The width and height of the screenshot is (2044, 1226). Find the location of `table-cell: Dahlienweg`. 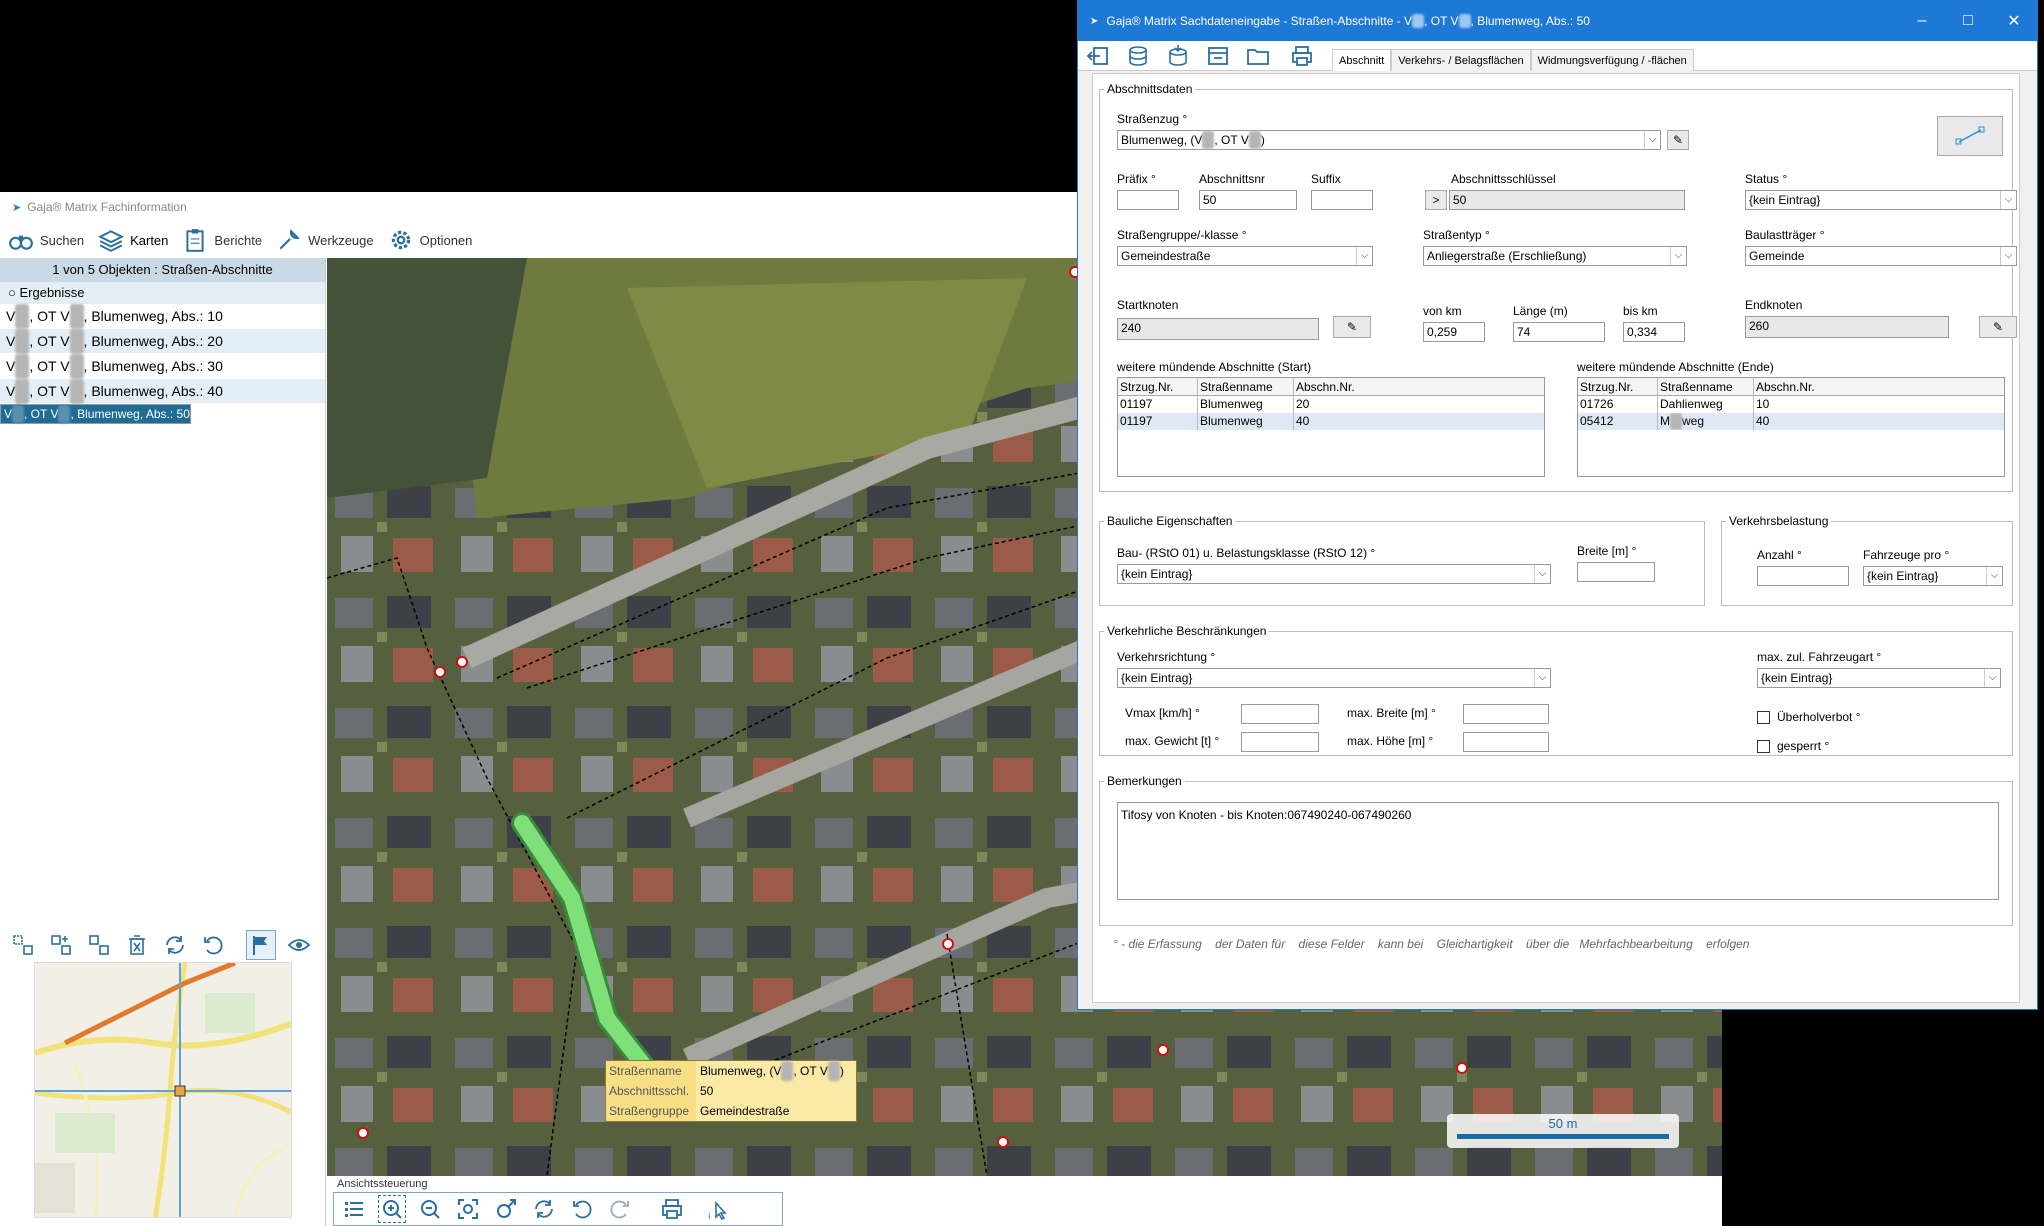

table-cell: Dahlienweg is located at coordinates (1706, 404).